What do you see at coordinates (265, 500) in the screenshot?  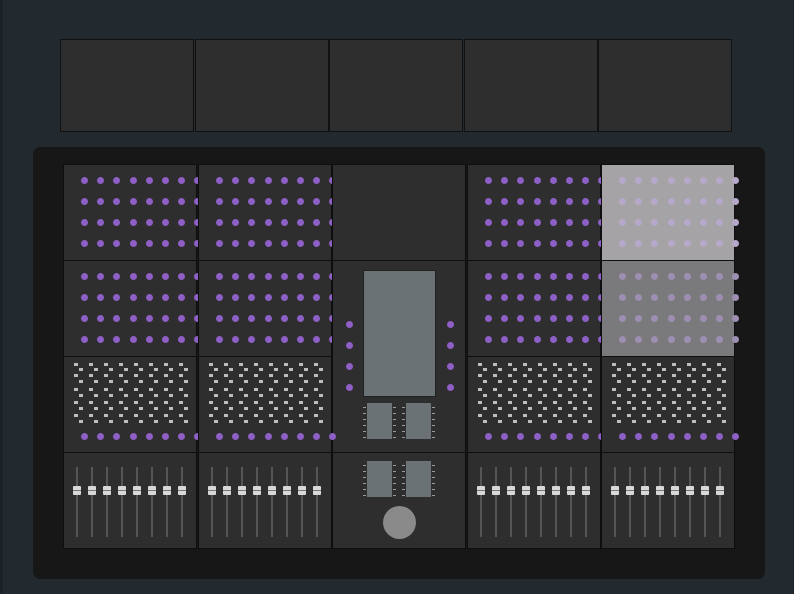 I see `fader-module-c2` at bounding box center [265, 500].